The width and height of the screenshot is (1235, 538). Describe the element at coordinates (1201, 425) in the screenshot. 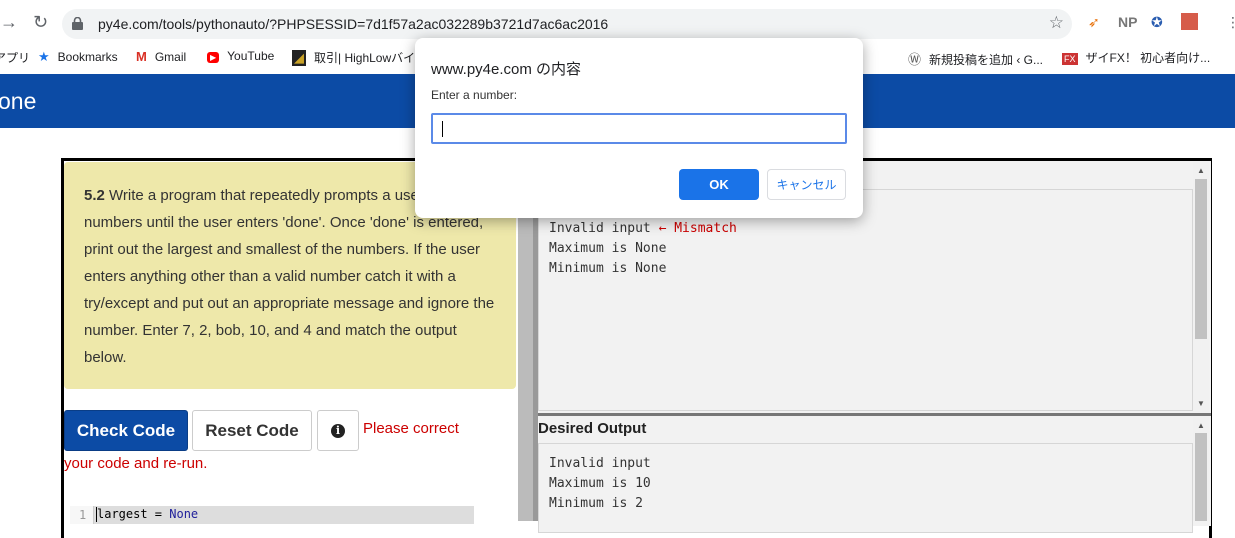

I see `desired-scroll-up-icon: ▲` at that location.